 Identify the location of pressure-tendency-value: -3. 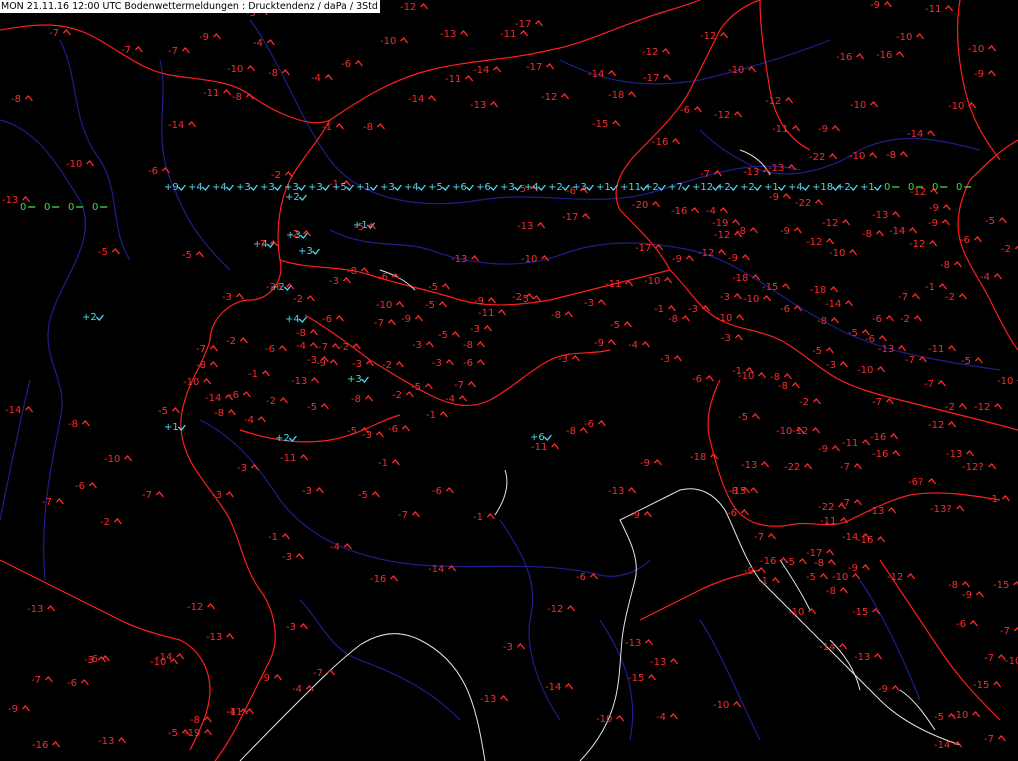
(725, 297).